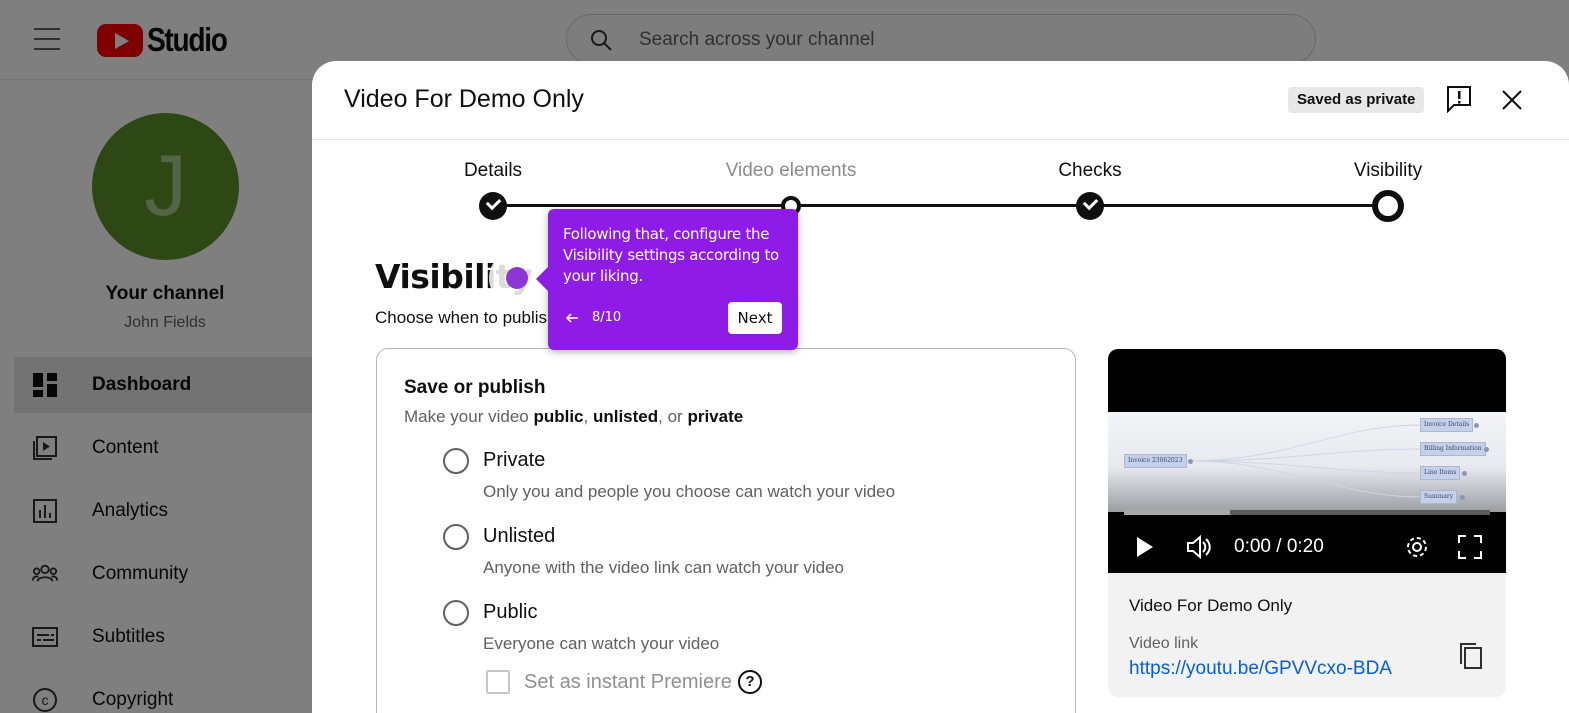  What do you see at coordinates (517, 278) in the screenshot?
I see `tour-hotspot` at bounding box center [517, 278].